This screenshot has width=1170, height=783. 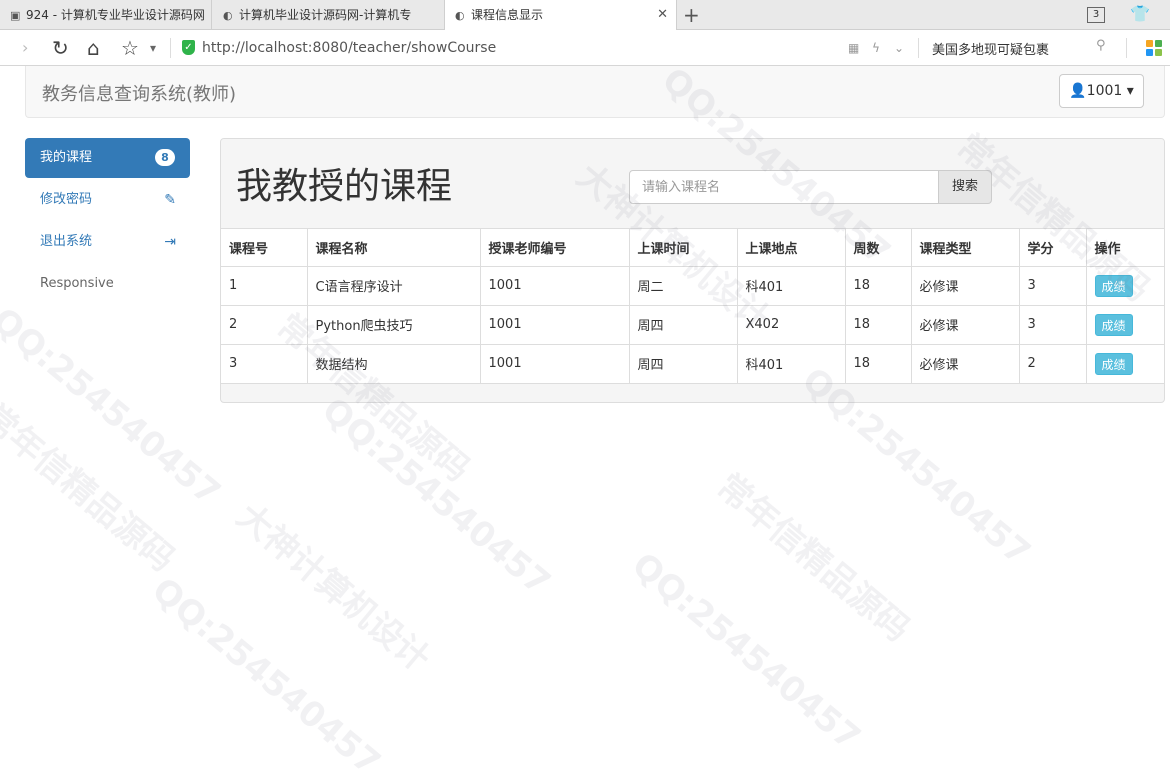 I want to click on reload-icon: ↻, so click(x=60, y=48).